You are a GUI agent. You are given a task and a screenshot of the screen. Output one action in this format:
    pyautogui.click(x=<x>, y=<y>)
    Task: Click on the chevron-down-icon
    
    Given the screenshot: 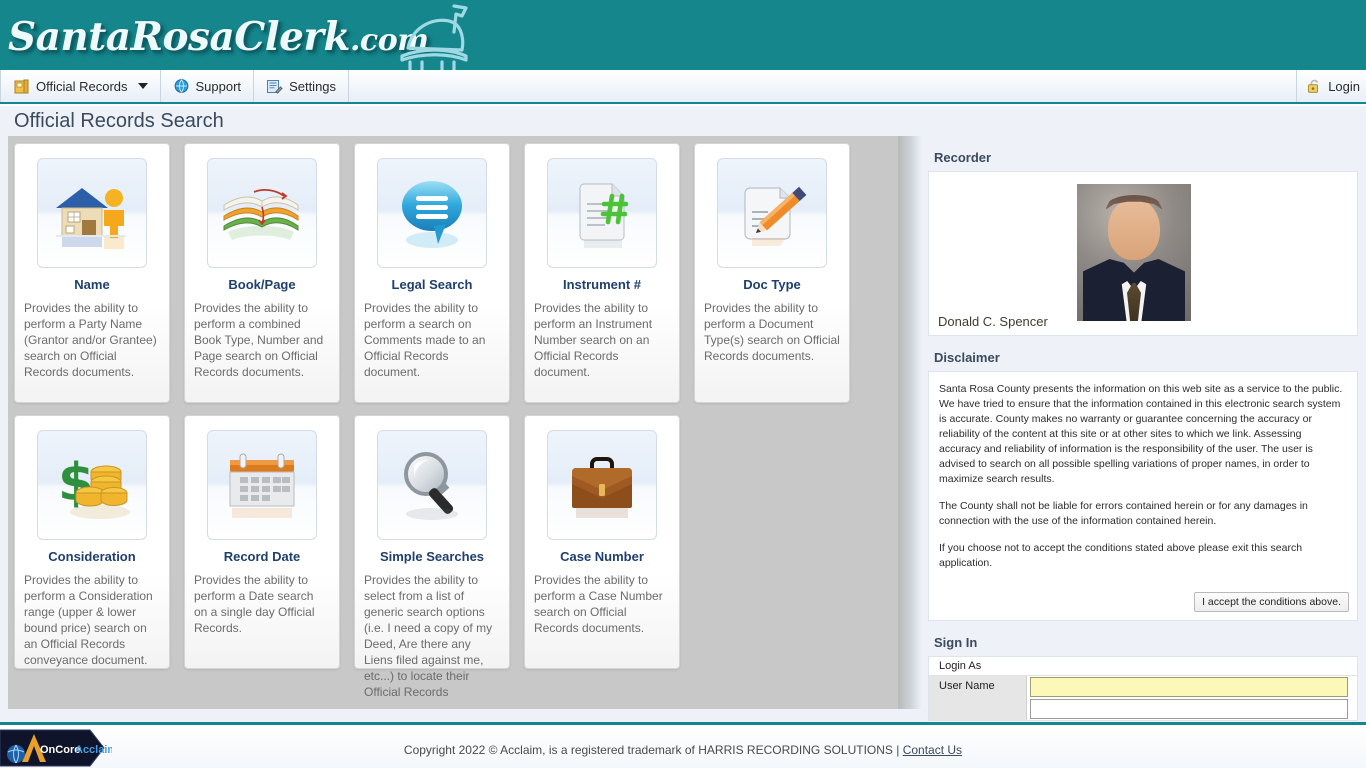 What is the action you would take?
    pyautogui.click(x=142, y=86)
    